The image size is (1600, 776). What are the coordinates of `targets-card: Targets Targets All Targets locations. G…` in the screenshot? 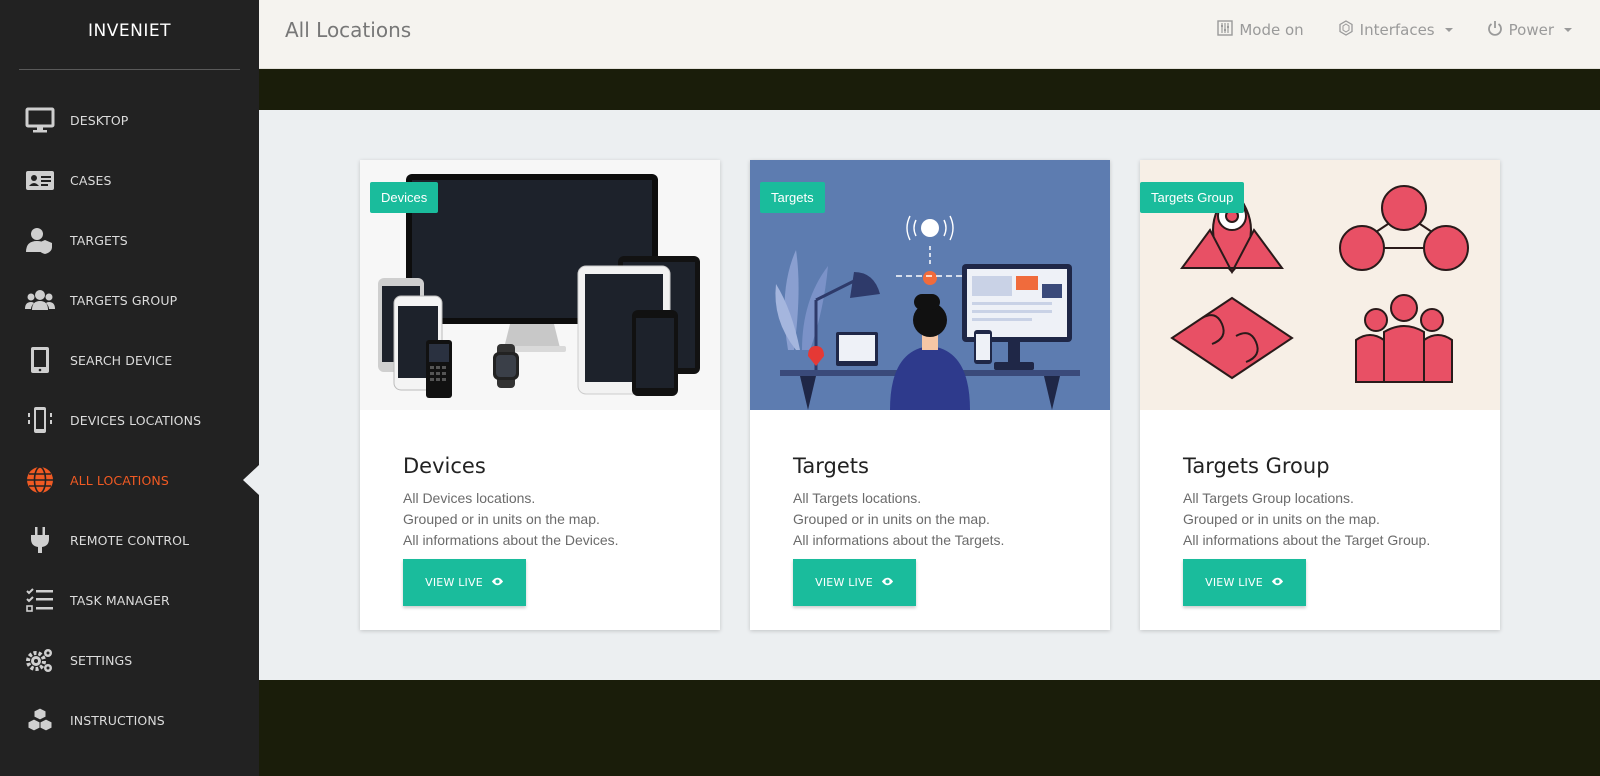 It's located at (930, 395).